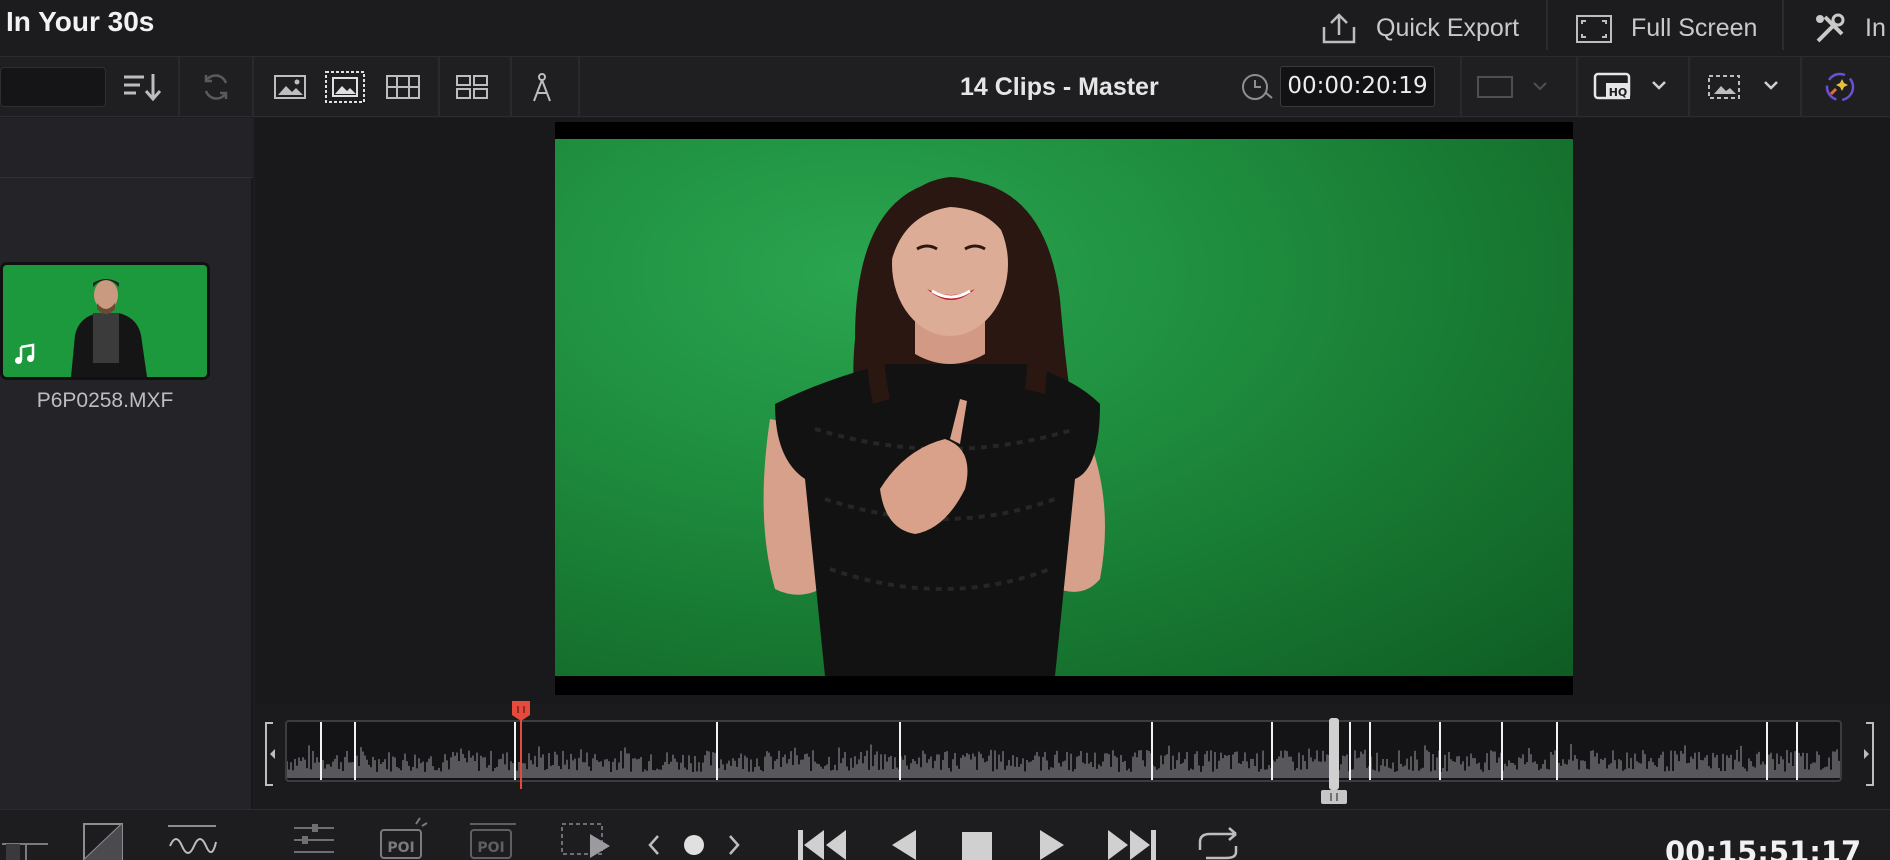  Describe the element at coordinates (25, 357) in the screenshot. I see `audio-note-icon` at that location.